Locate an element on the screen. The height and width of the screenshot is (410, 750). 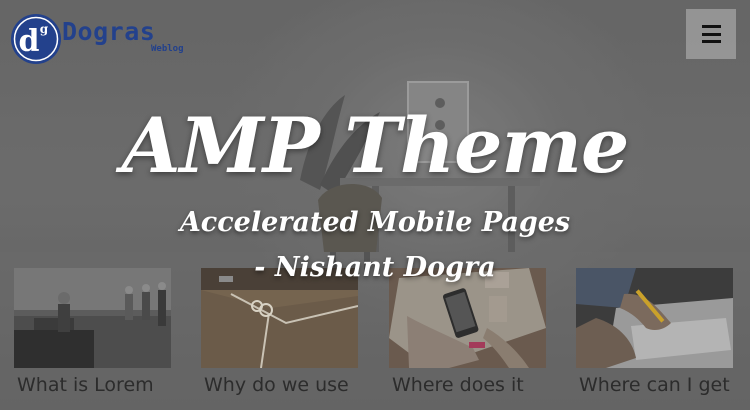
menu-button is located at coordinates (711, 34).